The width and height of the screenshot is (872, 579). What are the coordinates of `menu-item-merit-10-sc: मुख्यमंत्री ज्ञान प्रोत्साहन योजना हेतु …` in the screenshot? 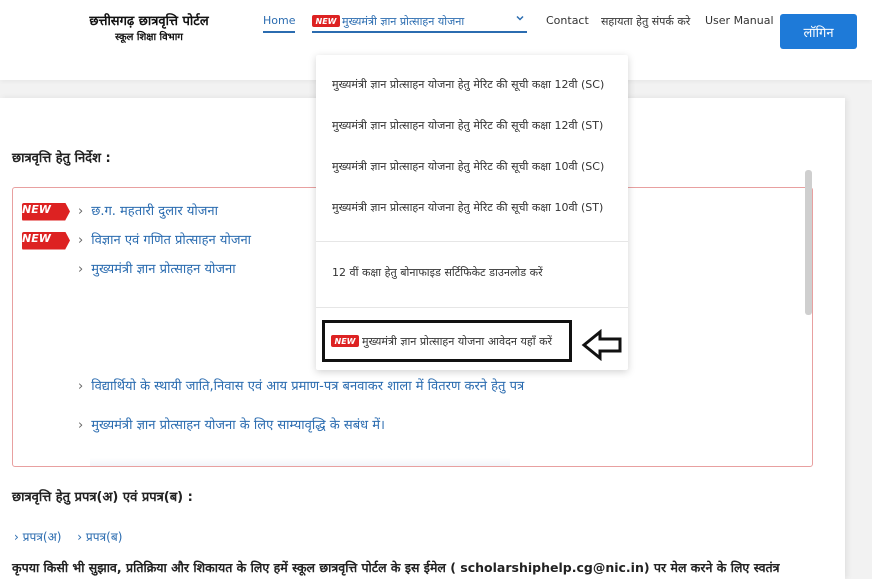 It's located at (468, 166).